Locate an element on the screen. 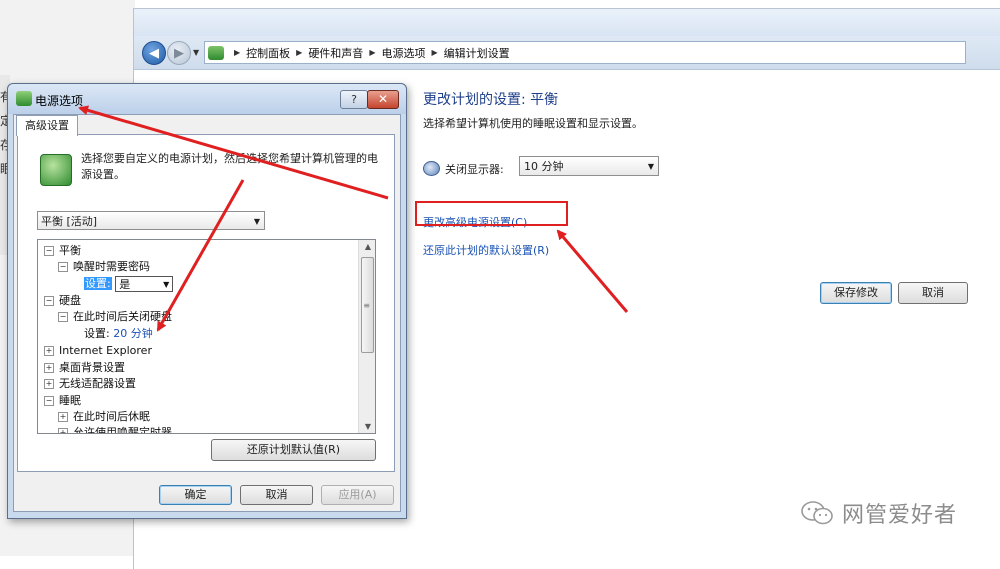 The height and width of the screenshot is (569, 1000). tree-item-internet-explorer: + Internet Explorer is located at coordinates (98, 351).